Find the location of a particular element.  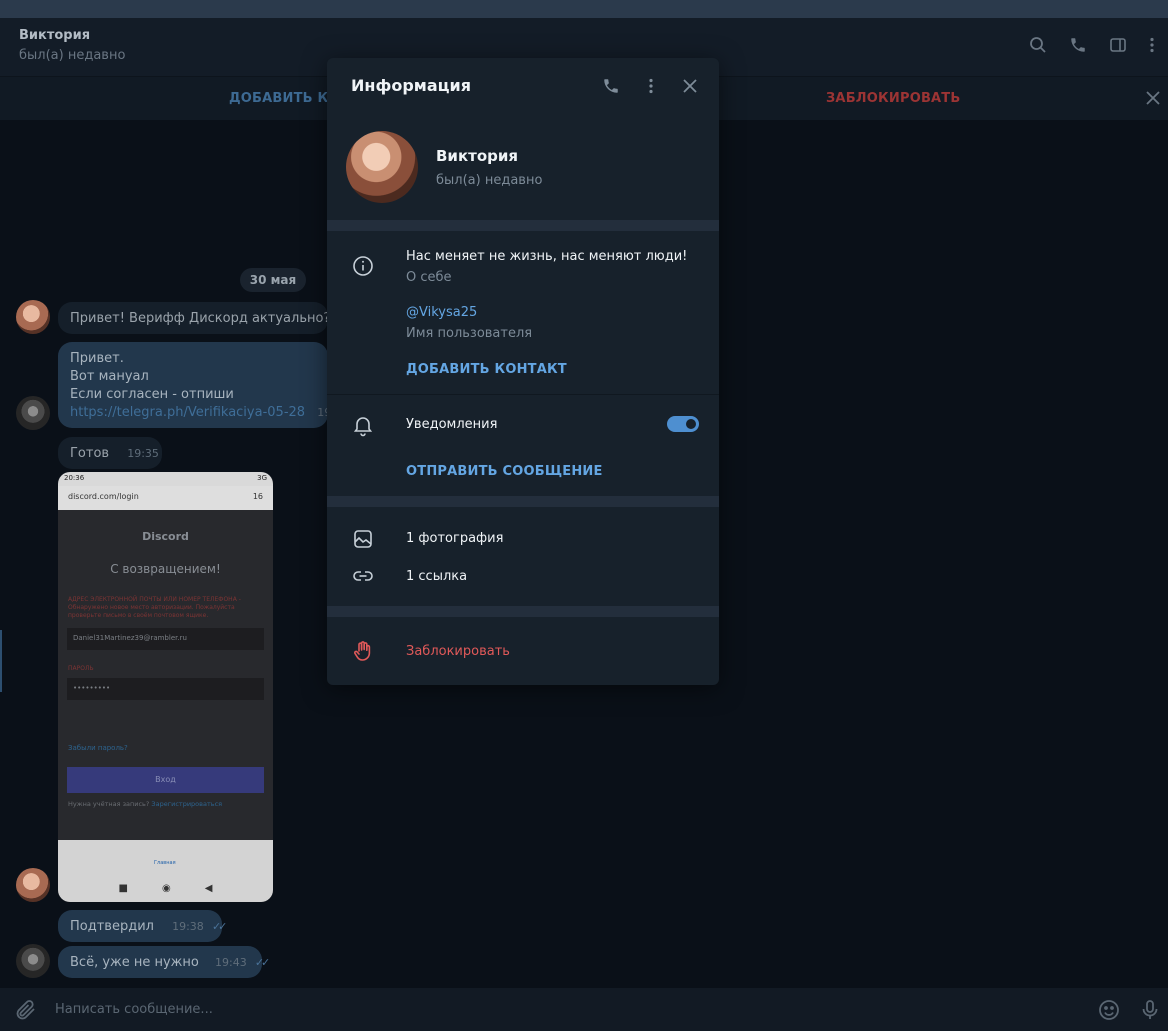

photo-icon is located at coordinates (363, 539).